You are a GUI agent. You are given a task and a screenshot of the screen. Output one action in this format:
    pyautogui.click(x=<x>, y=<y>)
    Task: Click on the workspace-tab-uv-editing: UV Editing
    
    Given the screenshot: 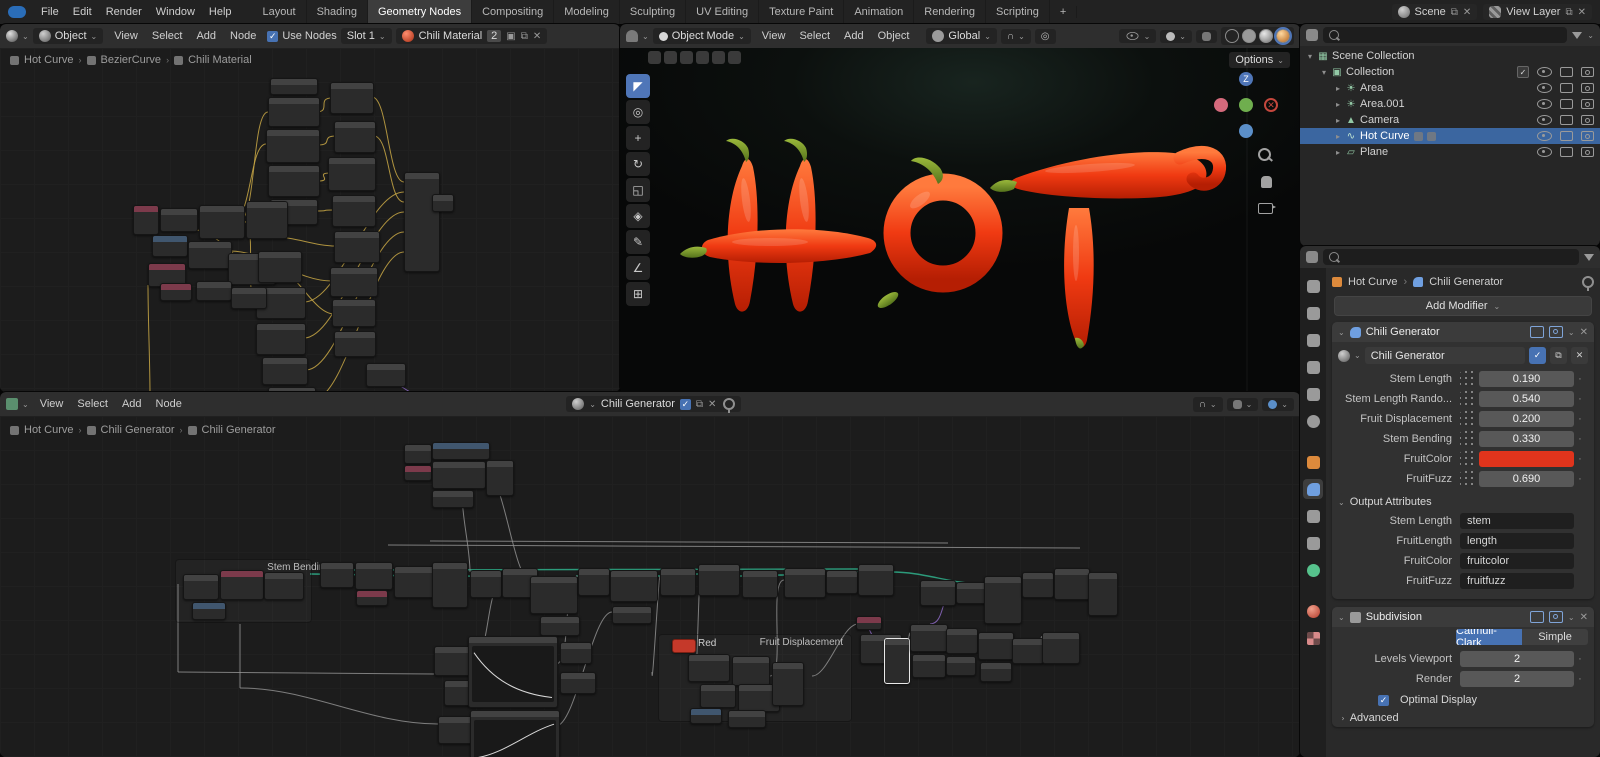 What is the action you would take?
    pyautogui.click(x=723, y=12)
    